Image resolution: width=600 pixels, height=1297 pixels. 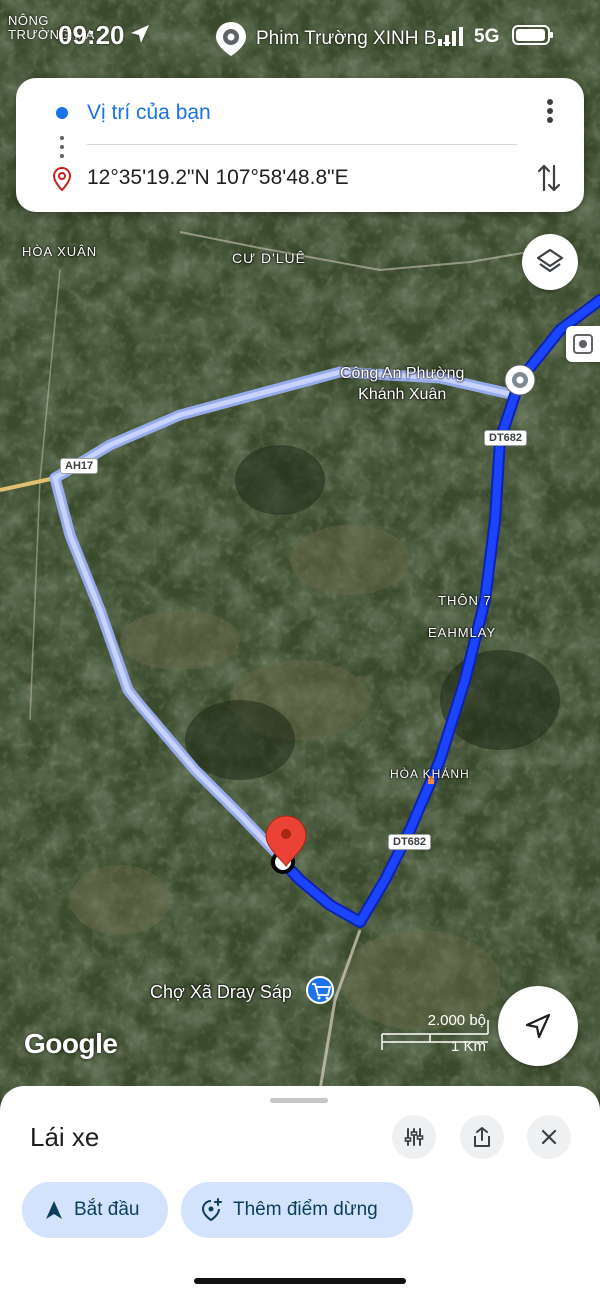 What do you see at coordinates (465, 600) in the screenshot?
I see `map-label-thon-7: THÔN 7` at bounding box center [465, 600].